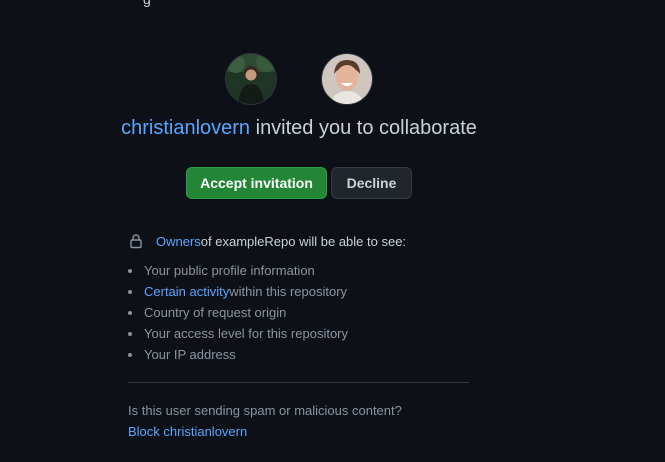  I want to click on list-item-text: Your public profile information, so click(229, 270).